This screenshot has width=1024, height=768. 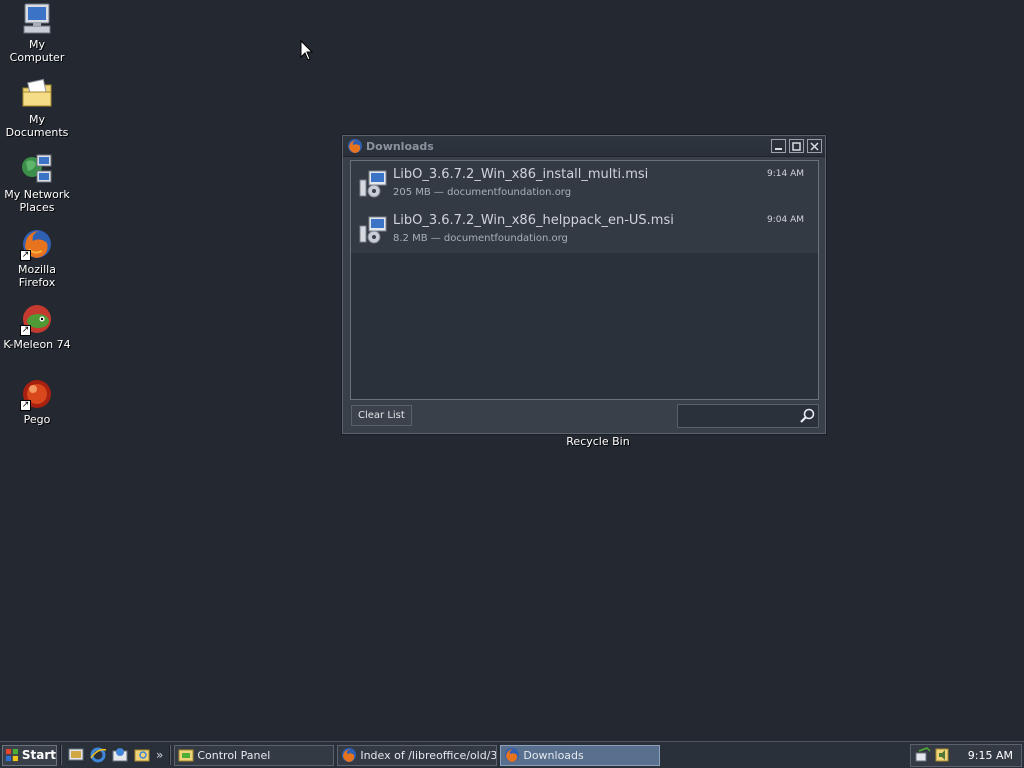 I want to click on network-tray-icon, so click(x=923, y=755).